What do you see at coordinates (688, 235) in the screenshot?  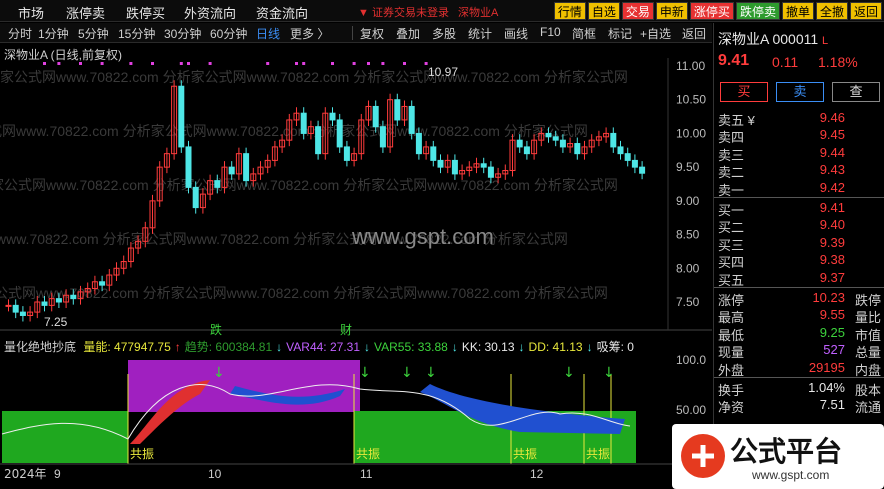 I see `price-tick: 8.50` at bounding box center [688, 235].